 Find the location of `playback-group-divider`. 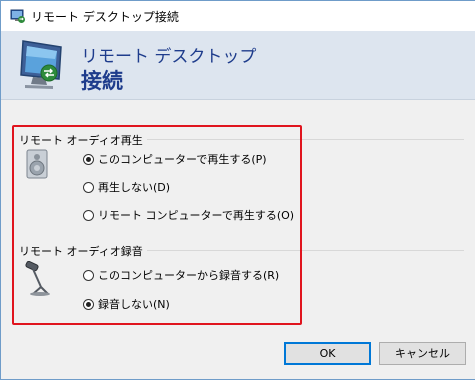

playback-group-divider is located at coordinates (305, 139).